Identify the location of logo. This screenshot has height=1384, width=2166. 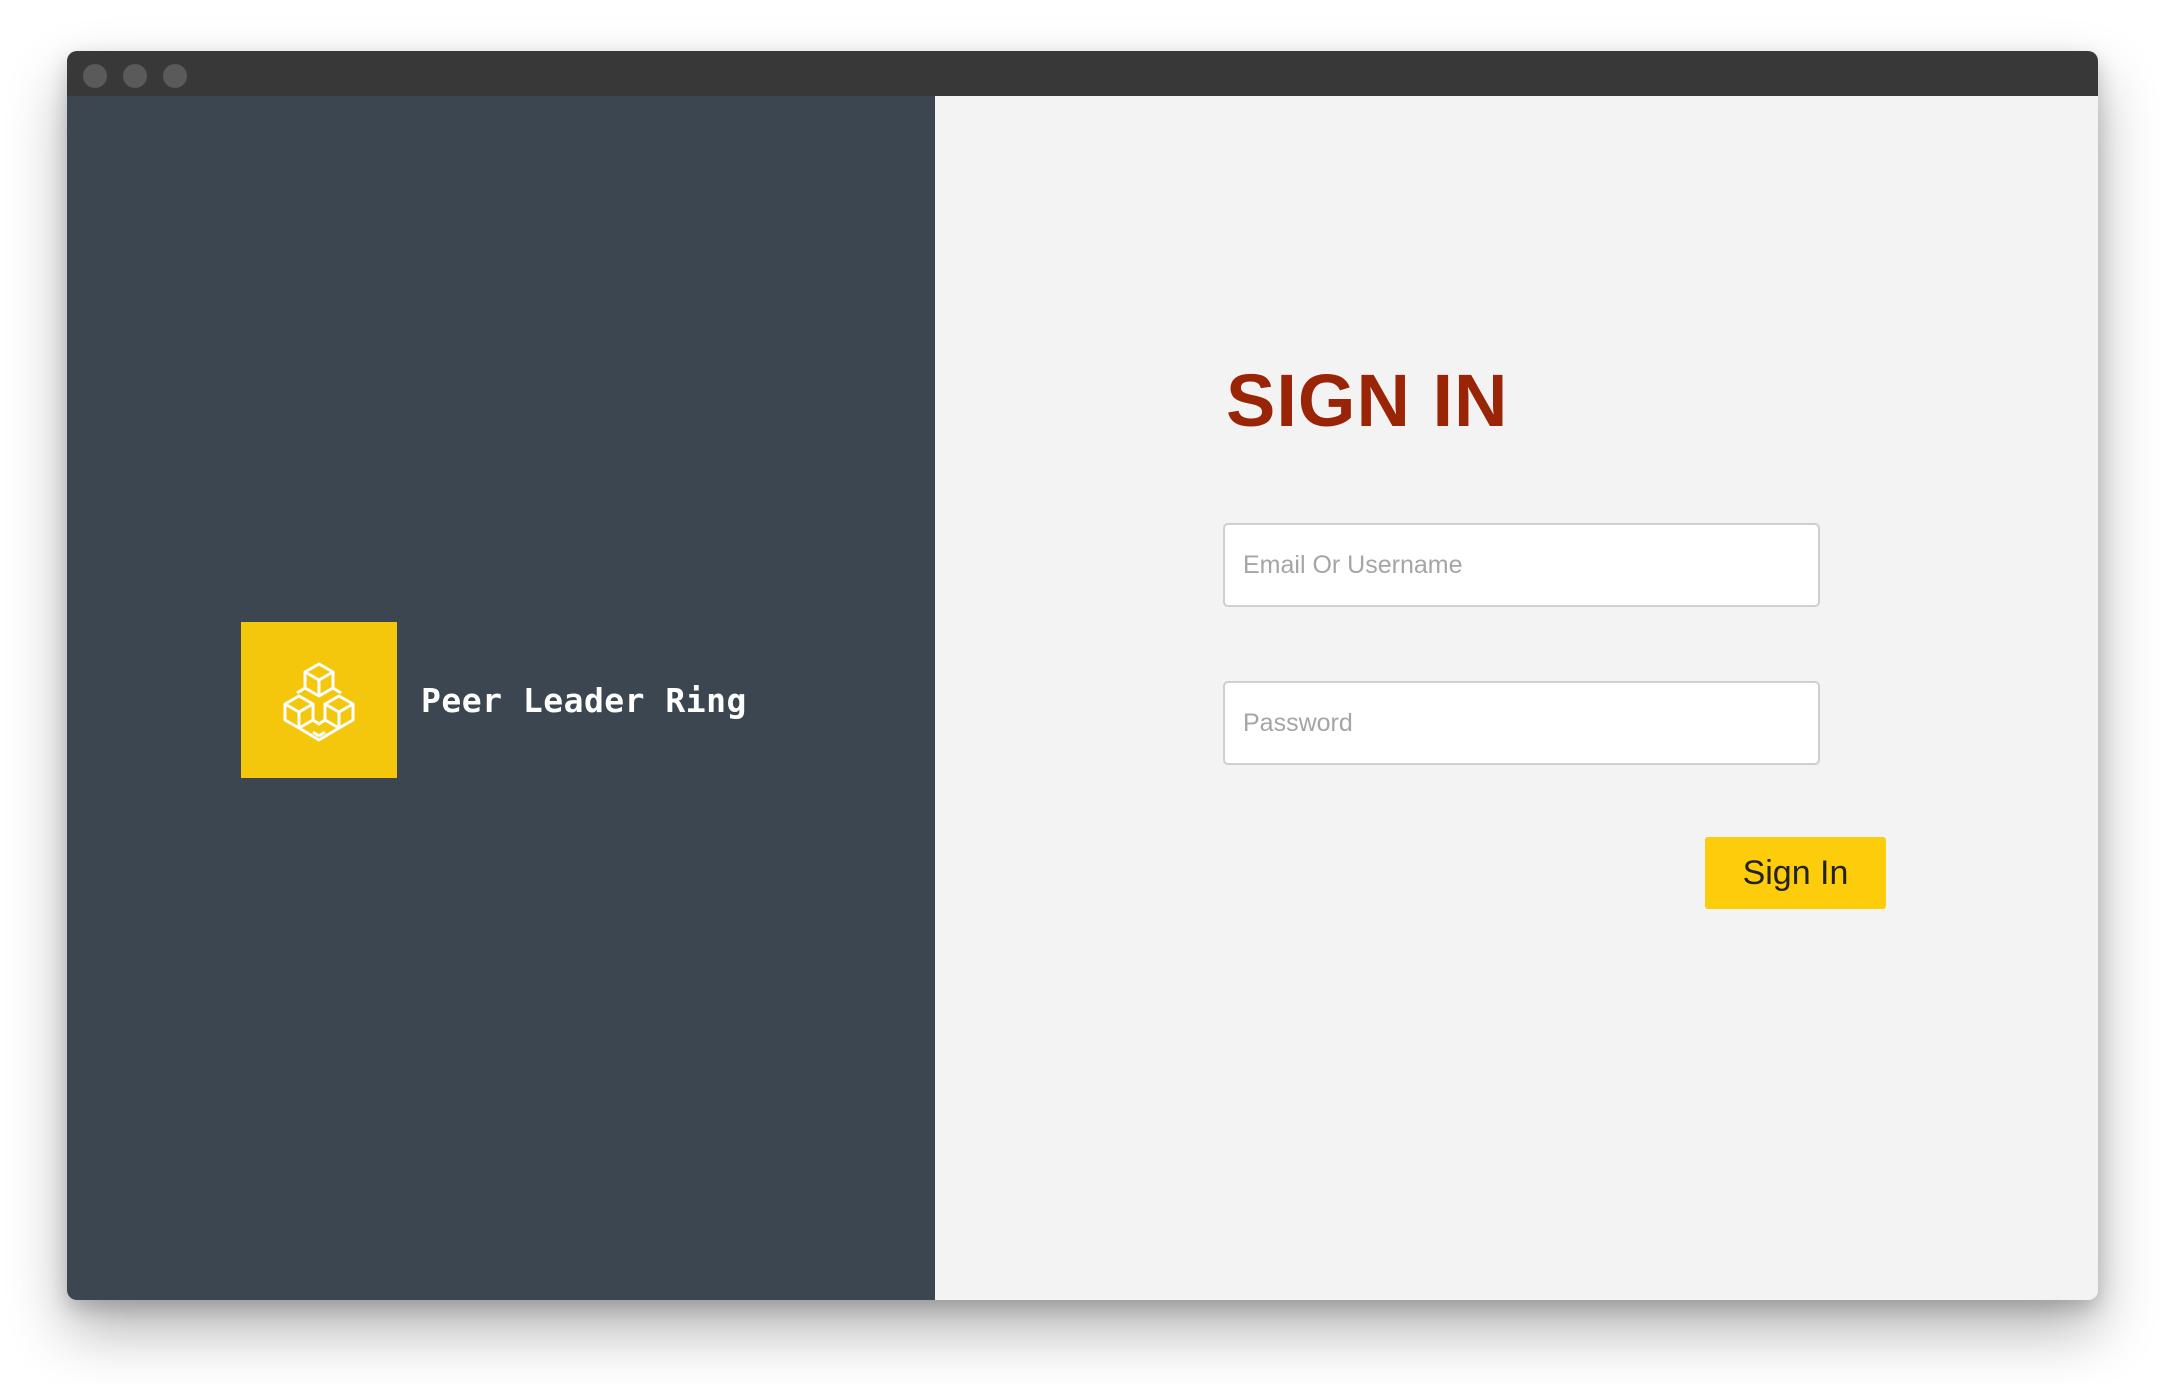
(319, 700).